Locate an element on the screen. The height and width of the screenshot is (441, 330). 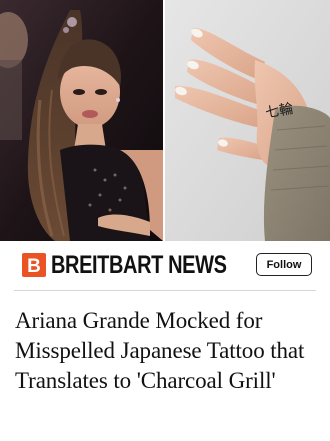
breitbart-logo-icon: B is located at coordinates (34, 265).